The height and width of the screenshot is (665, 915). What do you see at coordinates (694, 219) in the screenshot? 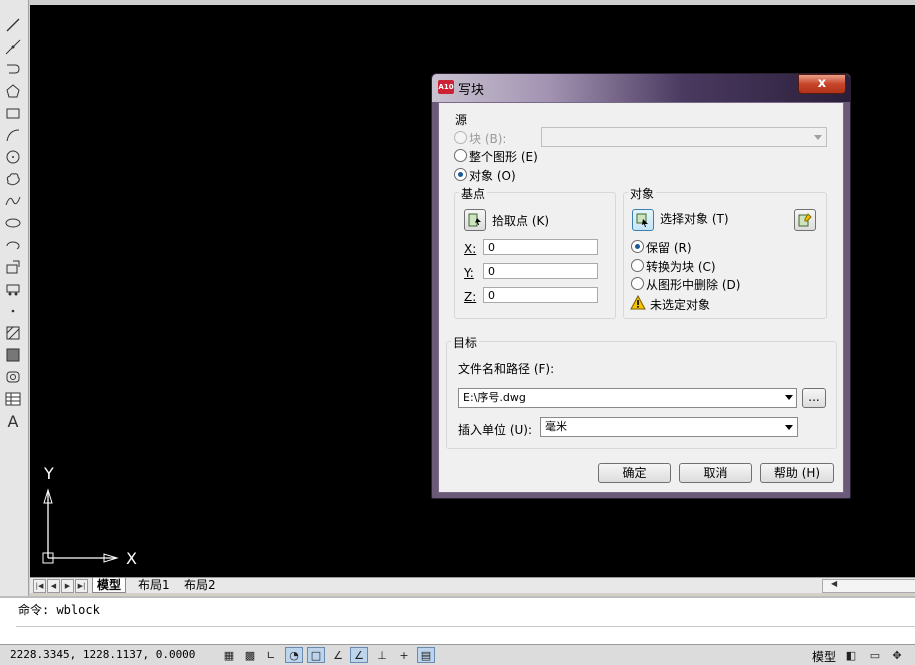
I see `select-objects-label: 选择对象 (T)` at bounding box center [694, 219].